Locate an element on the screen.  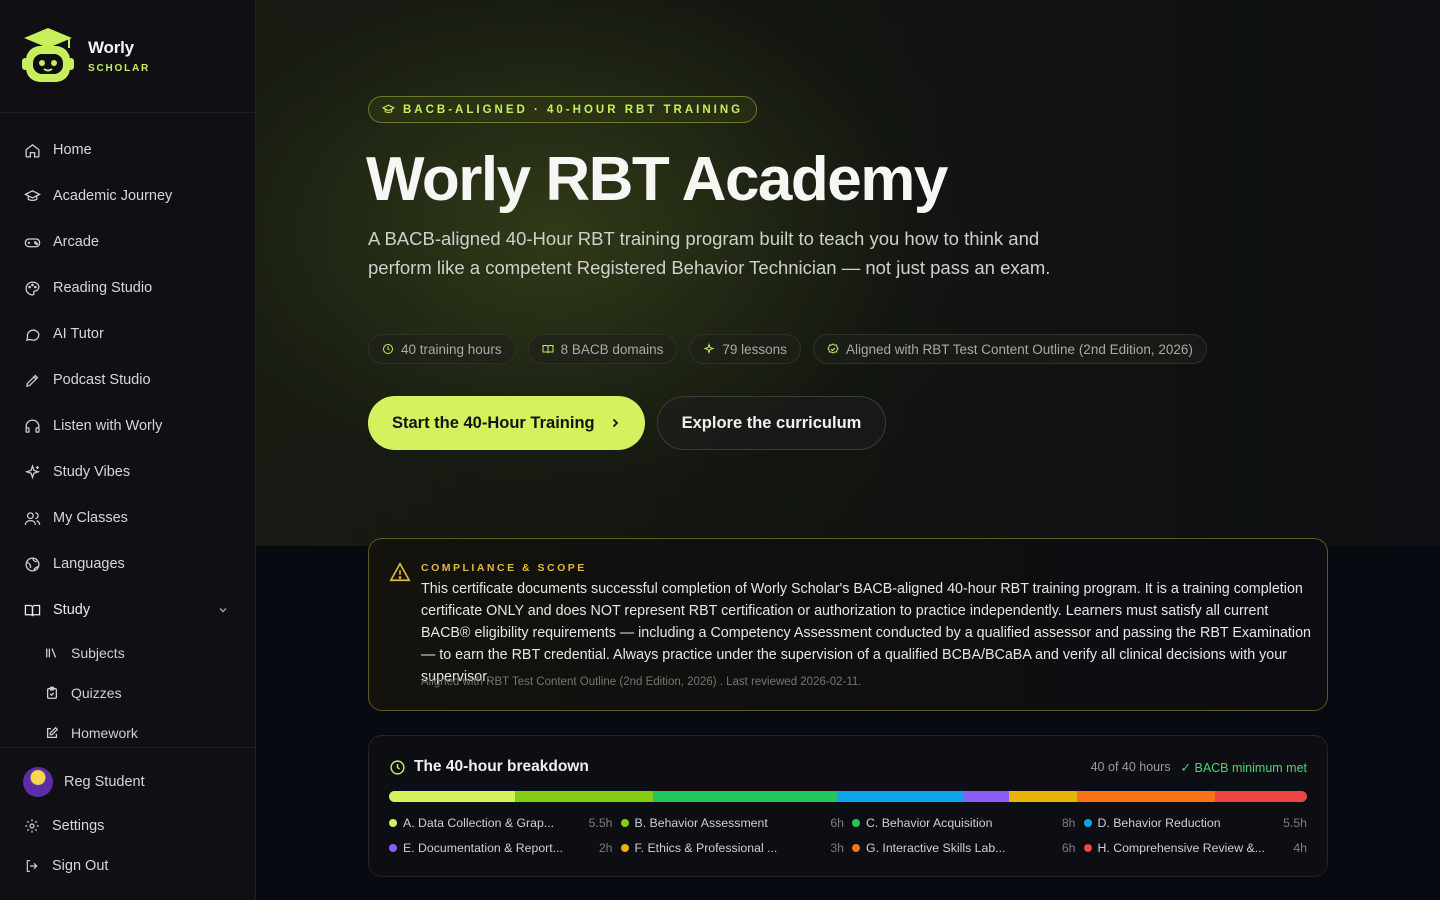
sign-out-link: Sign Out is located at coordinates (66, 866).